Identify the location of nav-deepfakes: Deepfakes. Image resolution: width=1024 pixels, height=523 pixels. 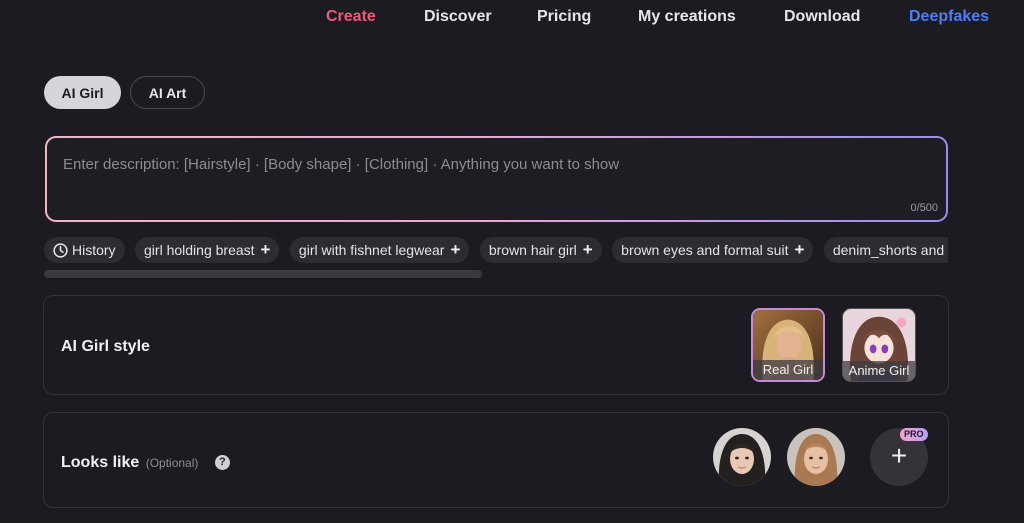
(949, 17).